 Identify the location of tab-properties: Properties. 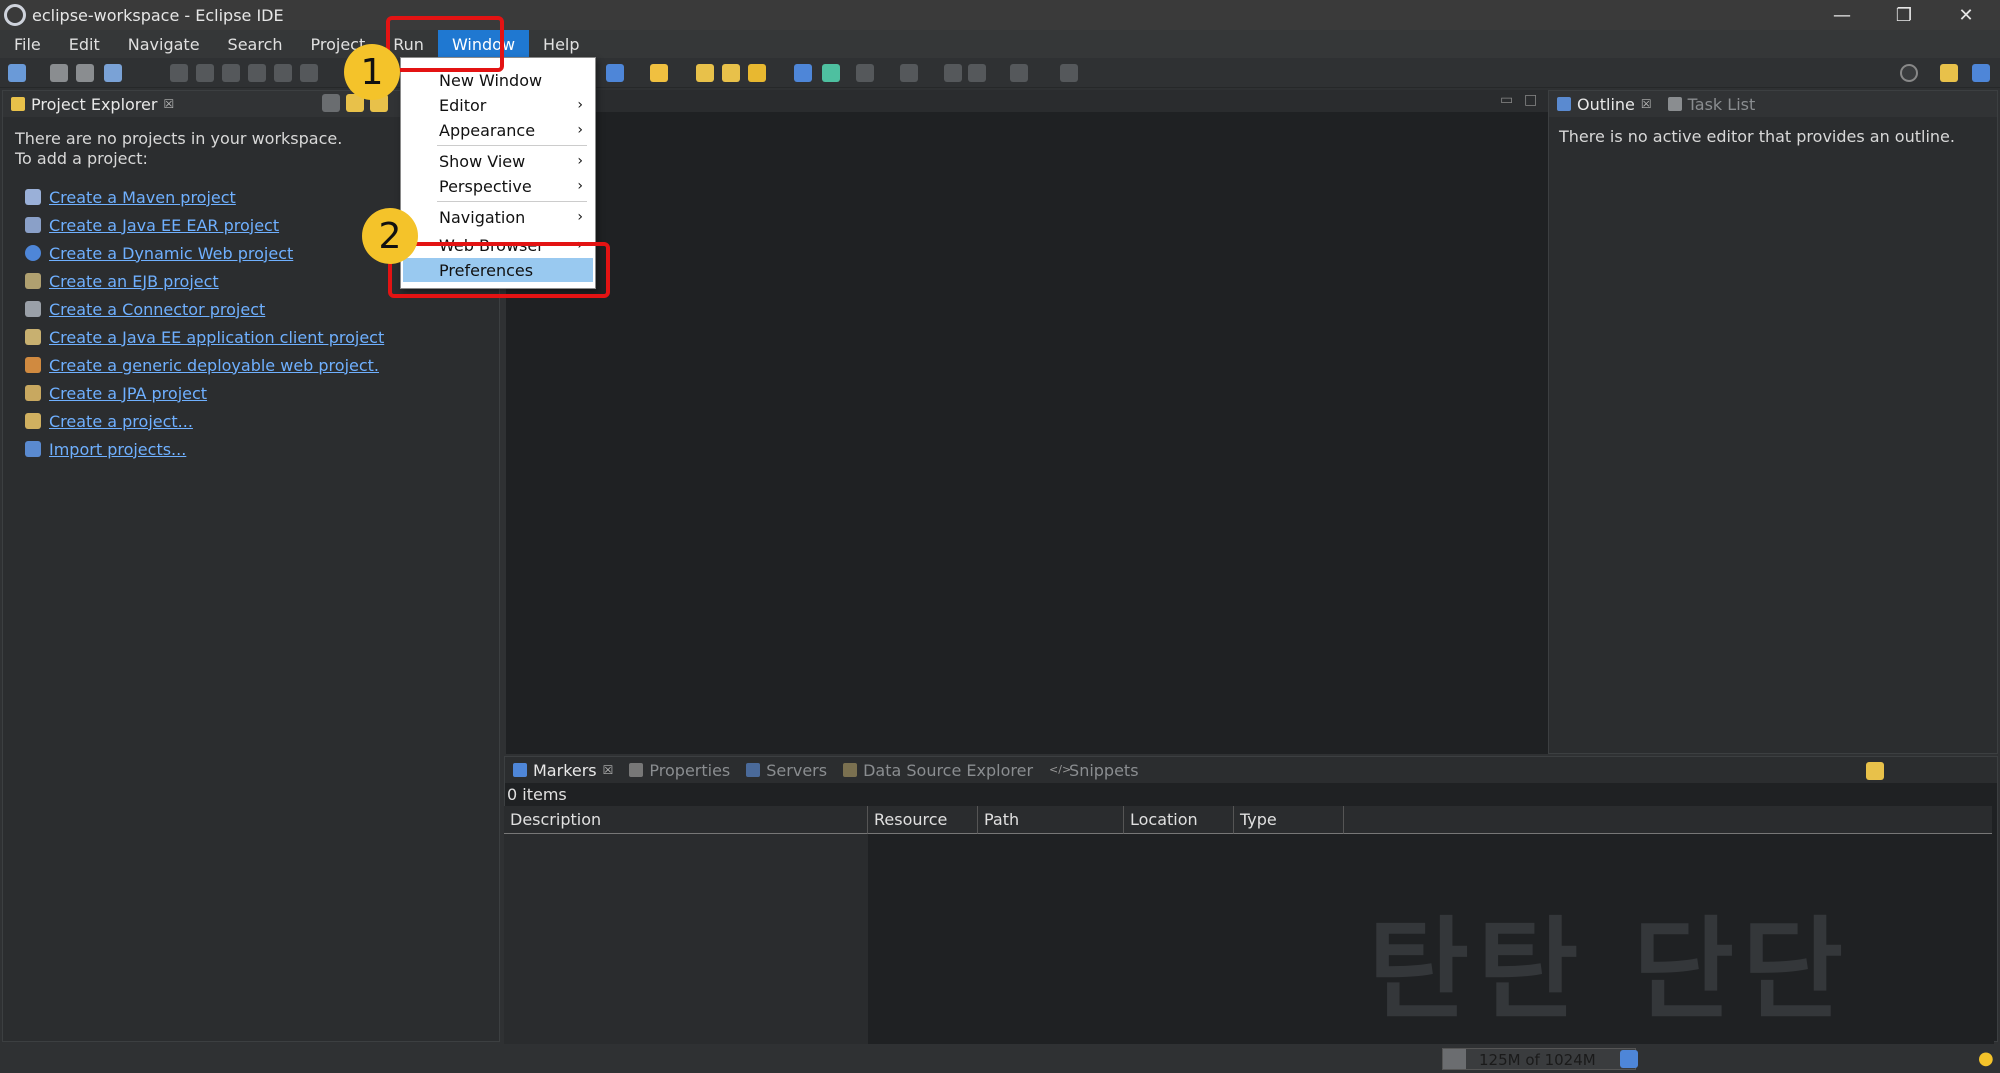
(679, 770).